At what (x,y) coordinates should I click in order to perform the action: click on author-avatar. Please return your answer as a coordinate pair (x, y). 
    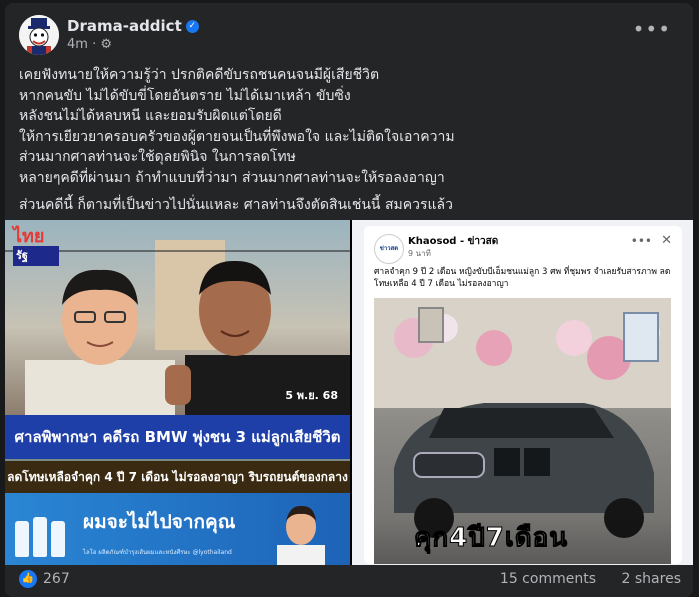
    Looking at the image, I should click on (39, 35).